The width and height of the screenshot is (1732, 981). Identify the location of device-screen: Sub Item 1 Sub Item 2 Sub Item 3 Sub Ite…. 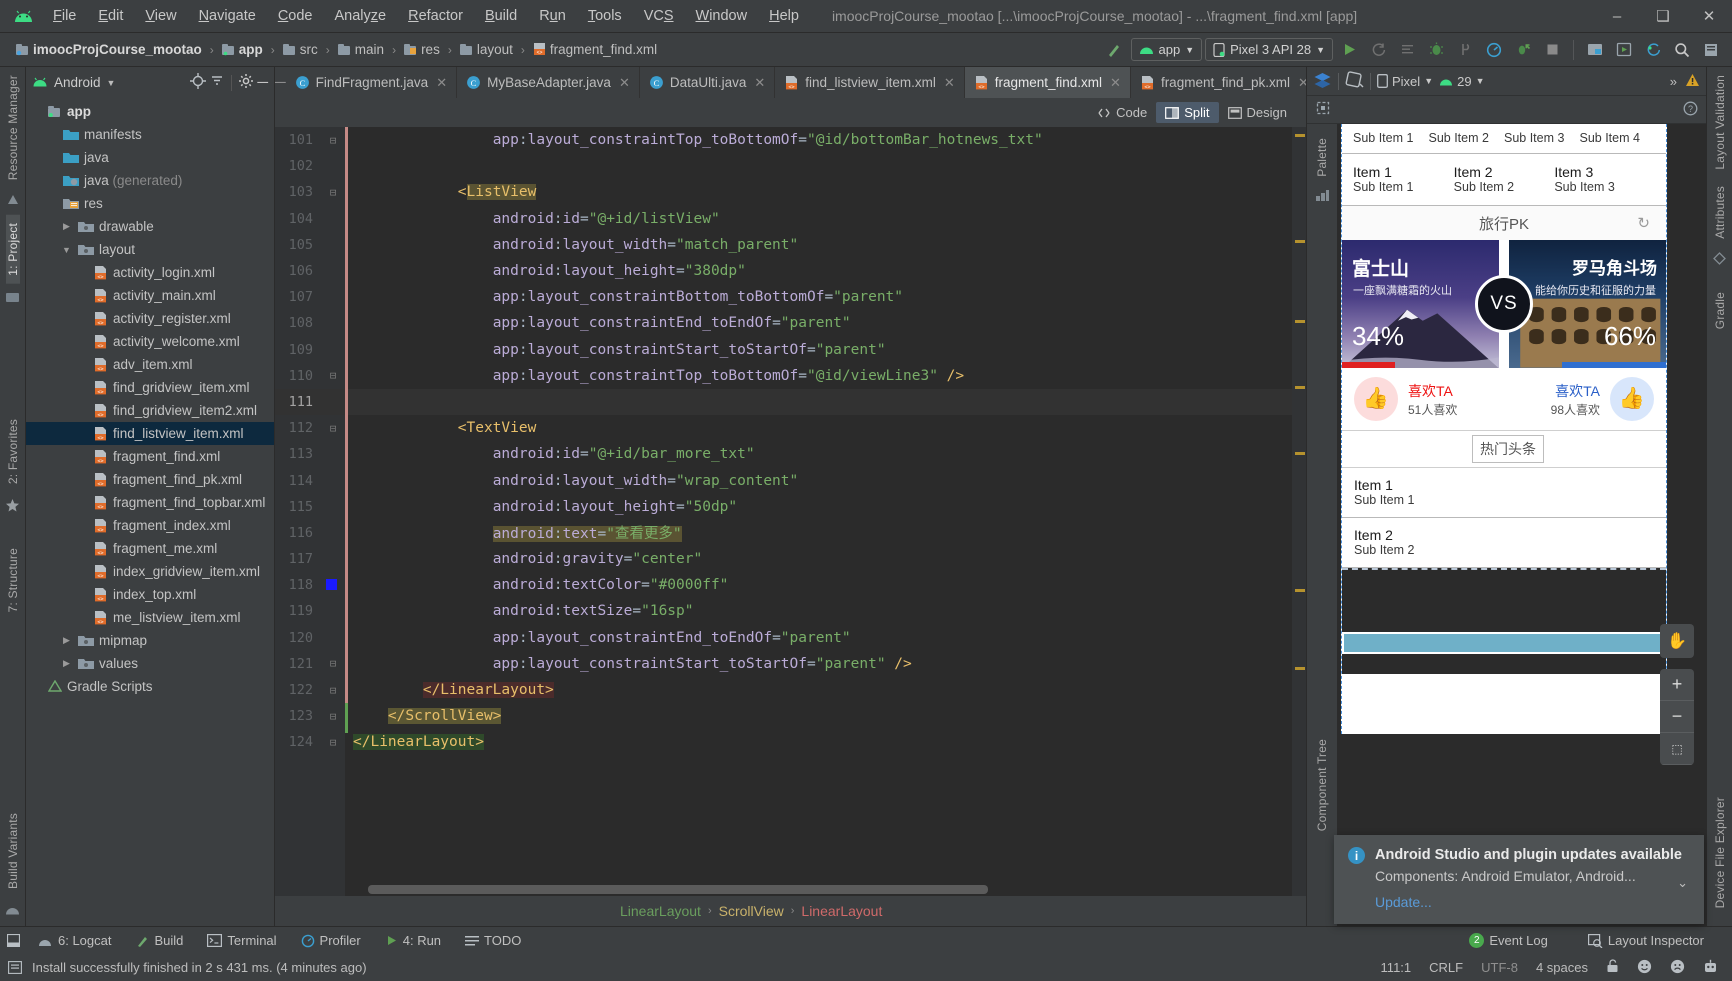
(1504, 429).